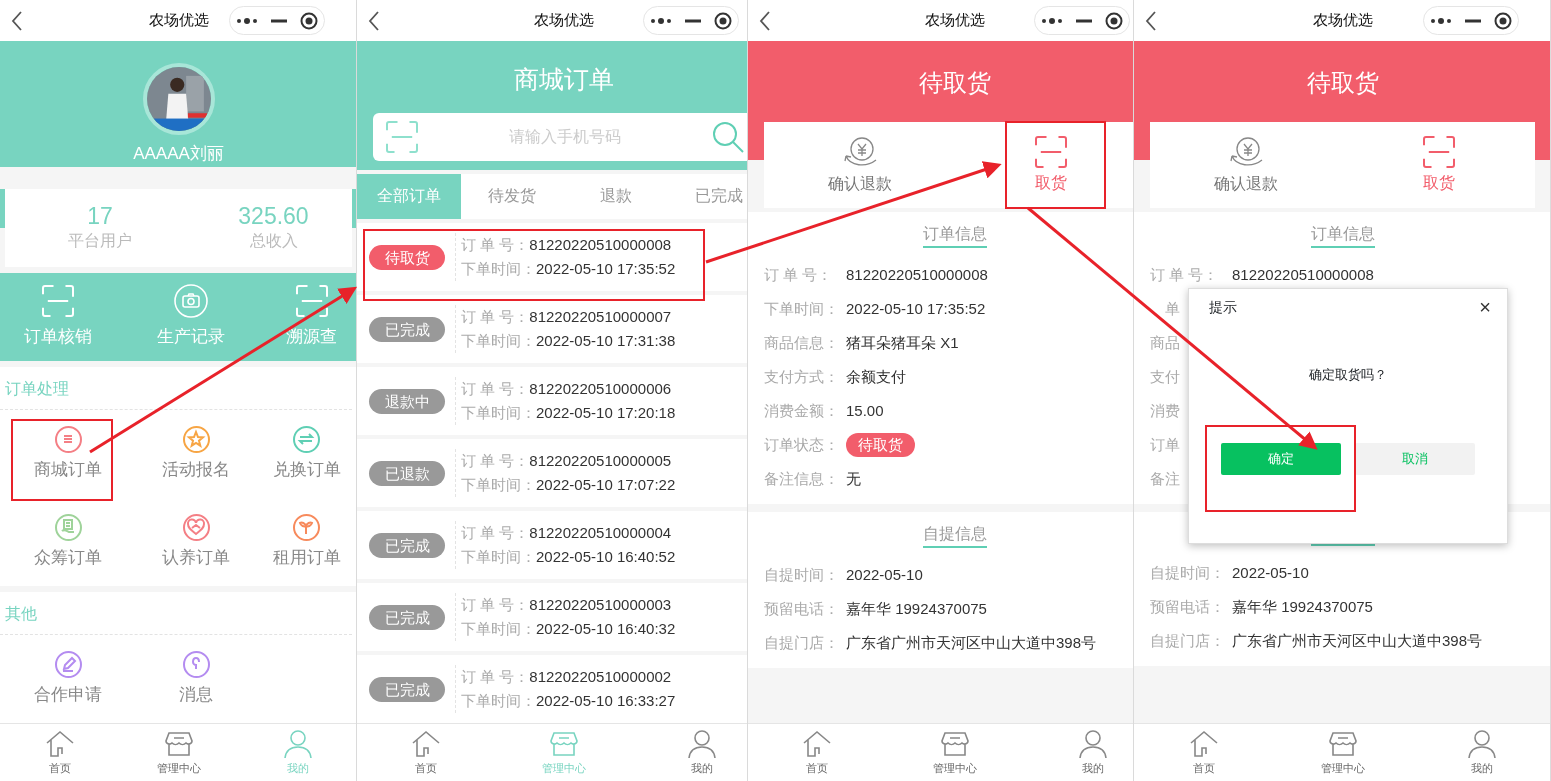 The width and height of the screenshot is (1551, 781). I want to click on field-label: 消费金额：, so click(802, 410).